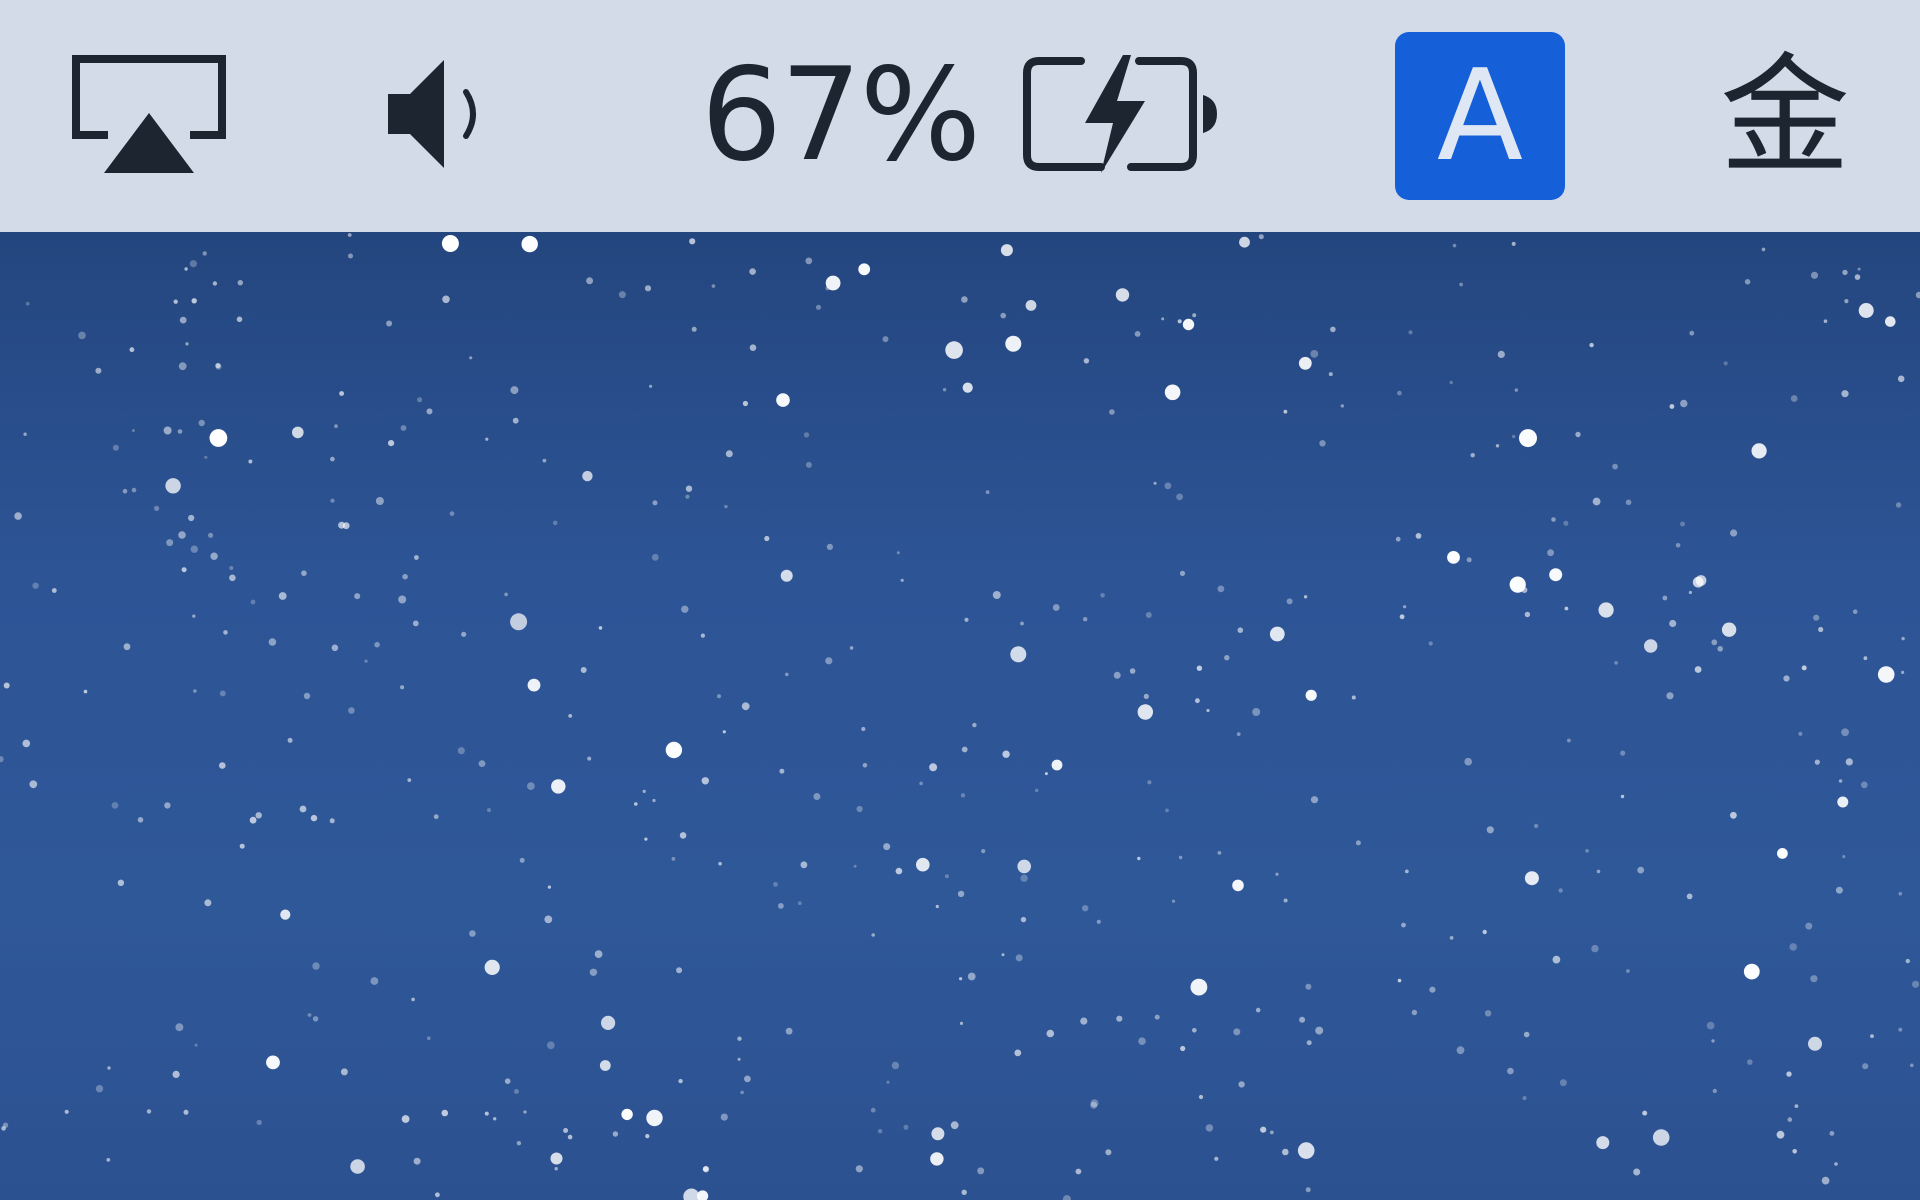  Describe the element at coordinates (840, 115) in the screenshot. I see `battery-percentage: 67%` at that location.